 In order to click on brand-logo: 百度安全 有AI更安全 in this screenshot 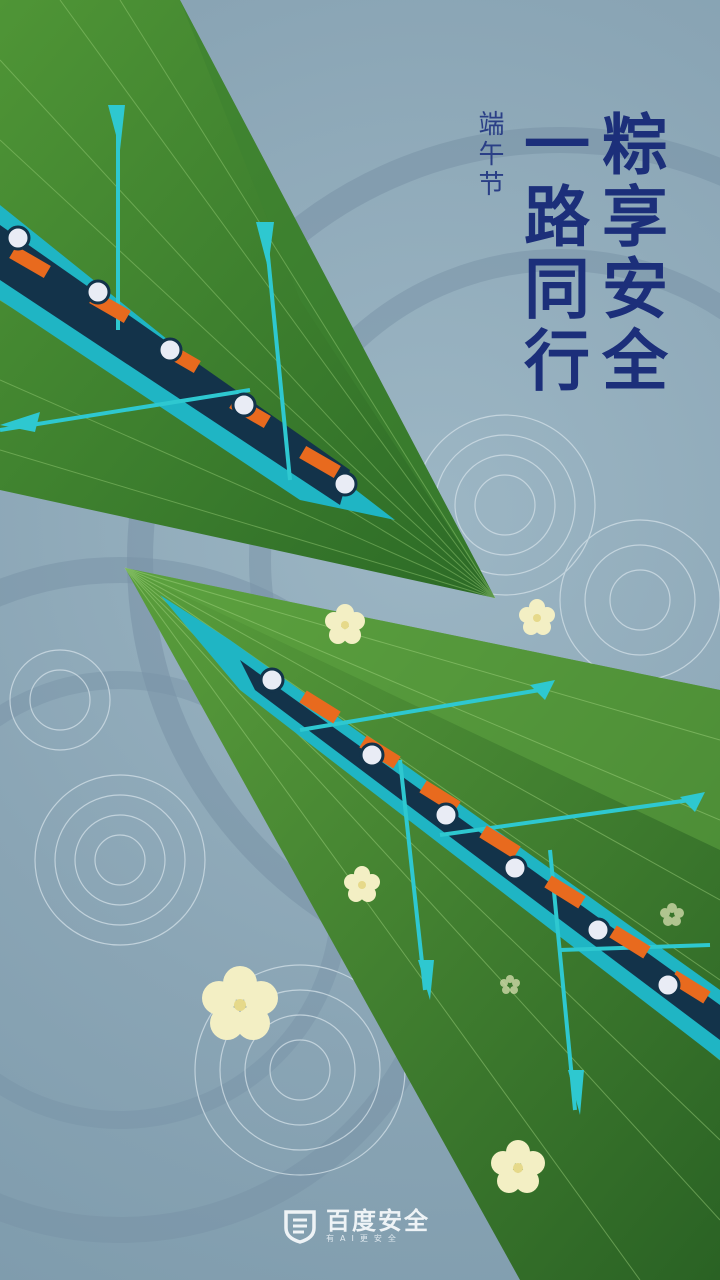, I will do `click(356, 1226)`.